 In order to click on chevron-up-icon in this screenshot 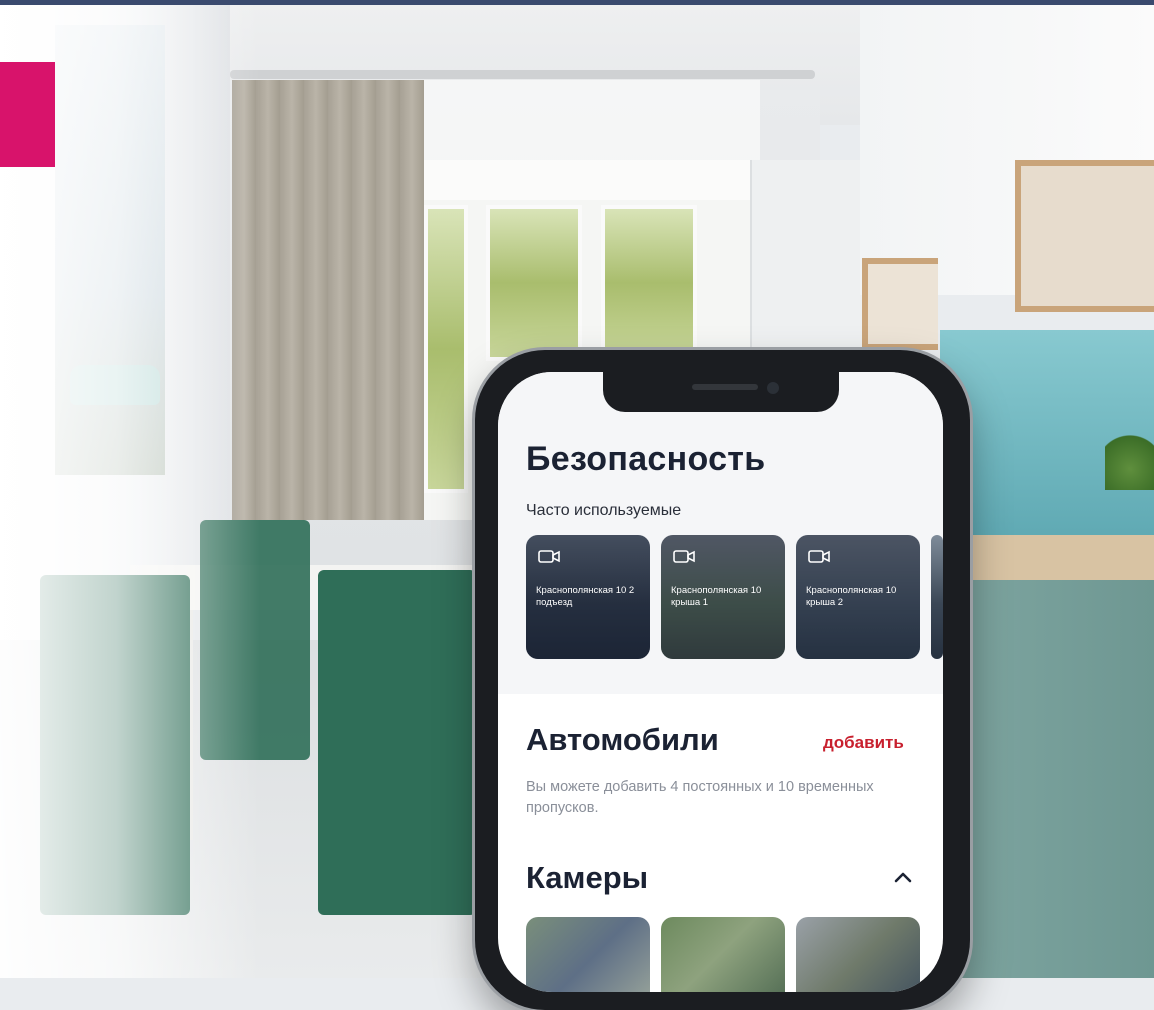, I will do `click(903, 877)`.